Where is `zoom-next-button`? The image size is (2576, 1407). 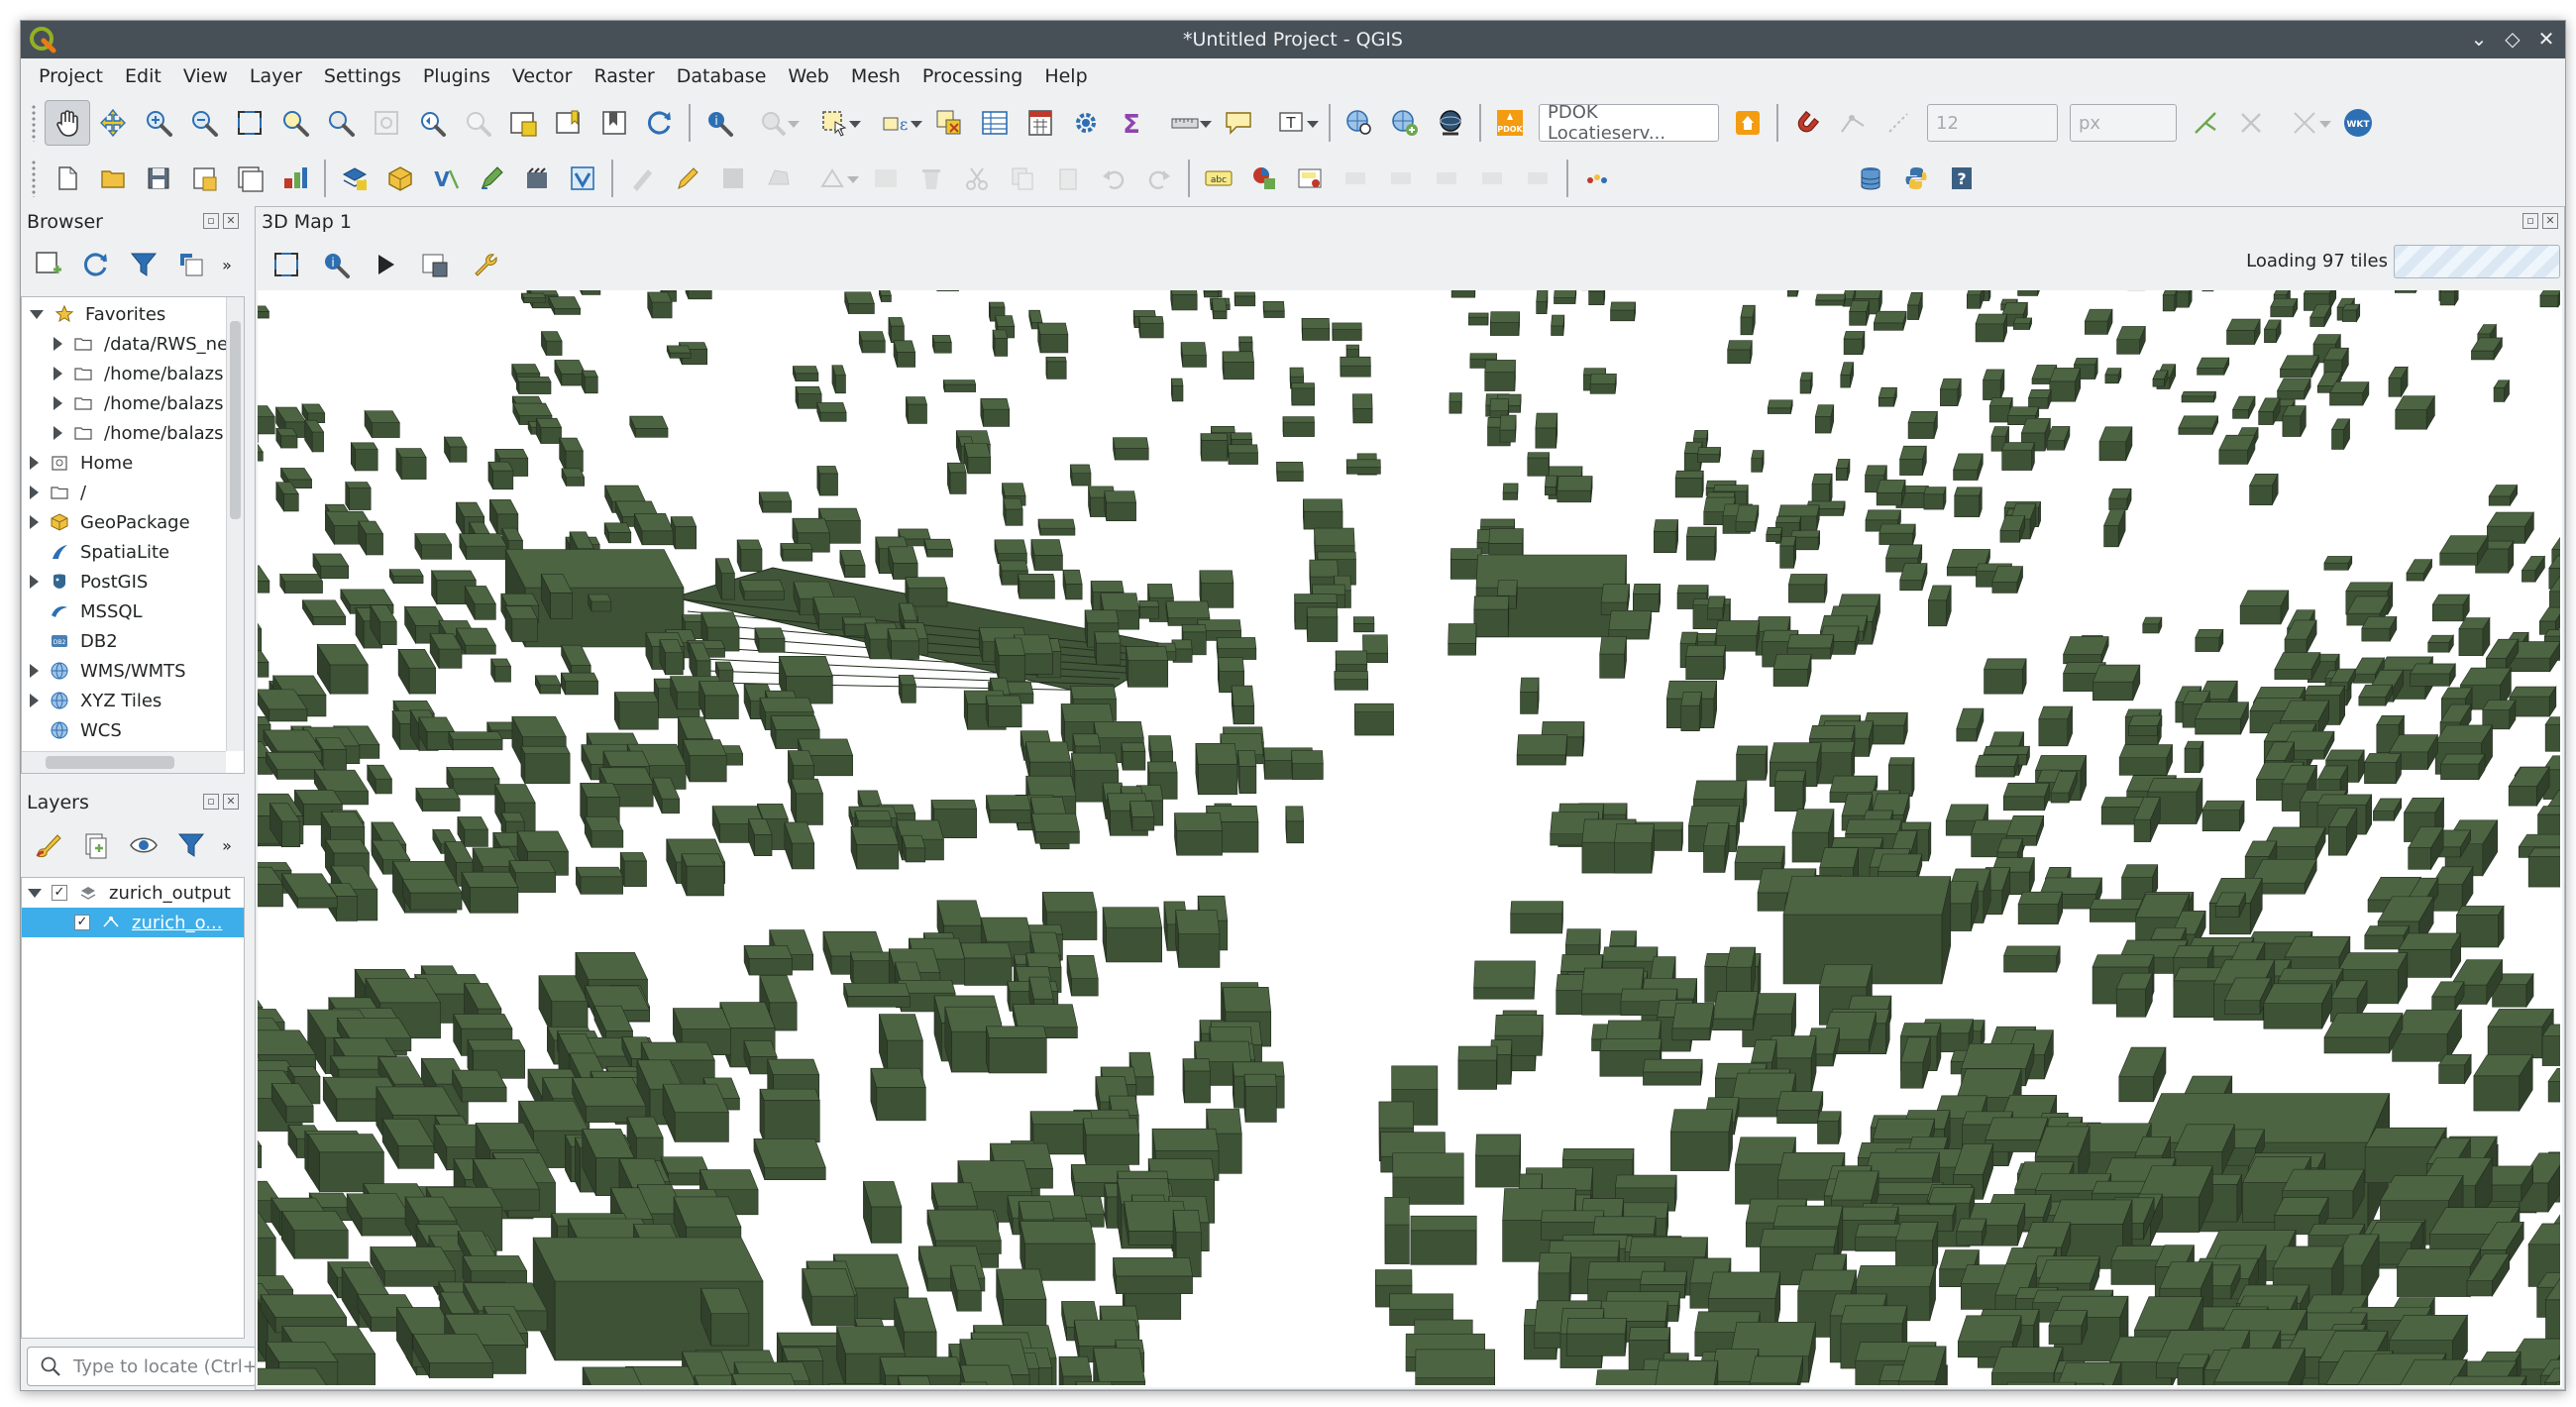
zoom-next-button is located at coordinates (478, 123).